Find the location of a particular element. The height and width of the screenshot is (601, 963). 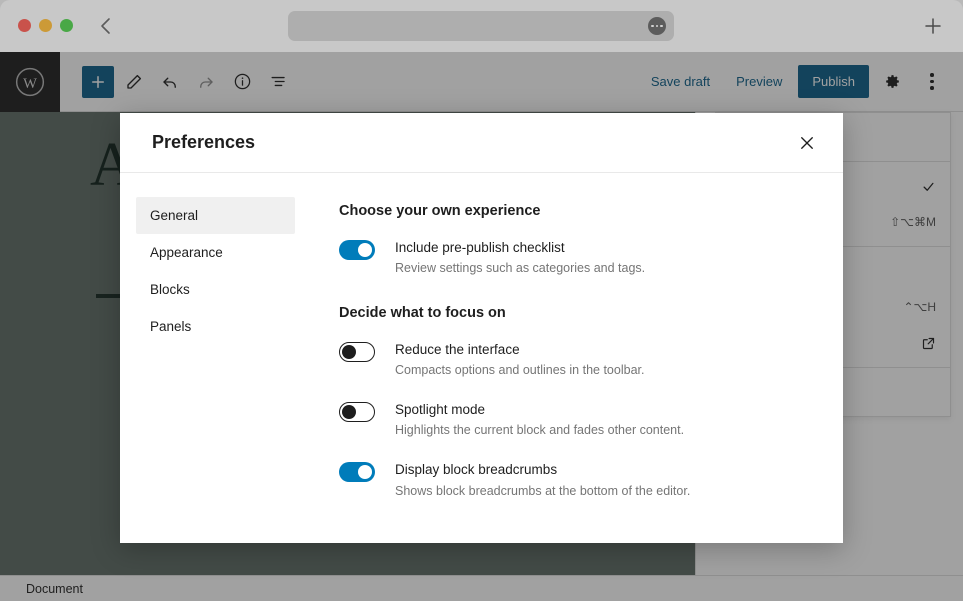

nav-item-appearance: Appearance is located at coordinates (215, 252).